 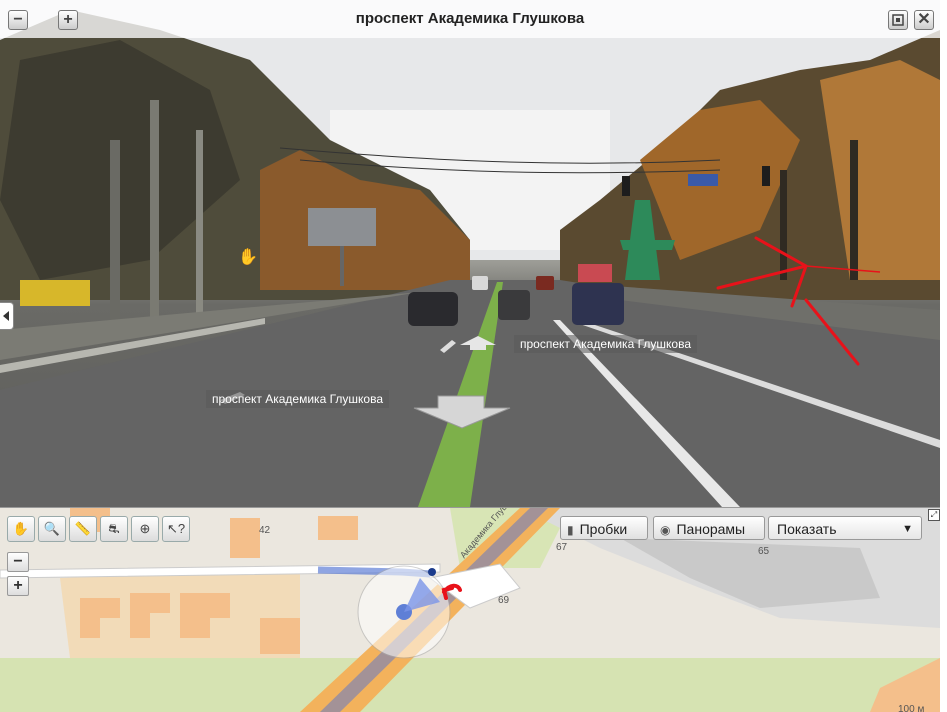 I want to click on house-number: 65, so click(x=764, y=551).